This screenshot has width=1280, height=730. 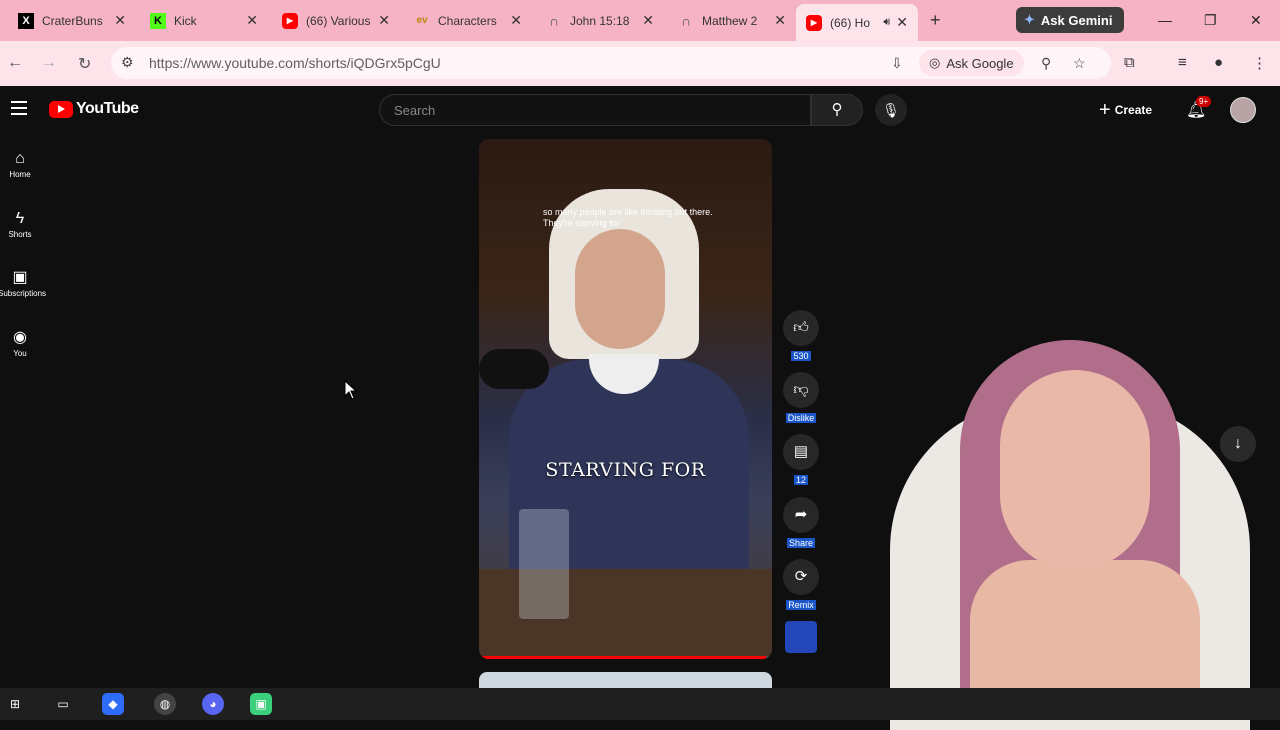 I want to click on like-button: 👍︎ 530, so click(x=801, y=337).